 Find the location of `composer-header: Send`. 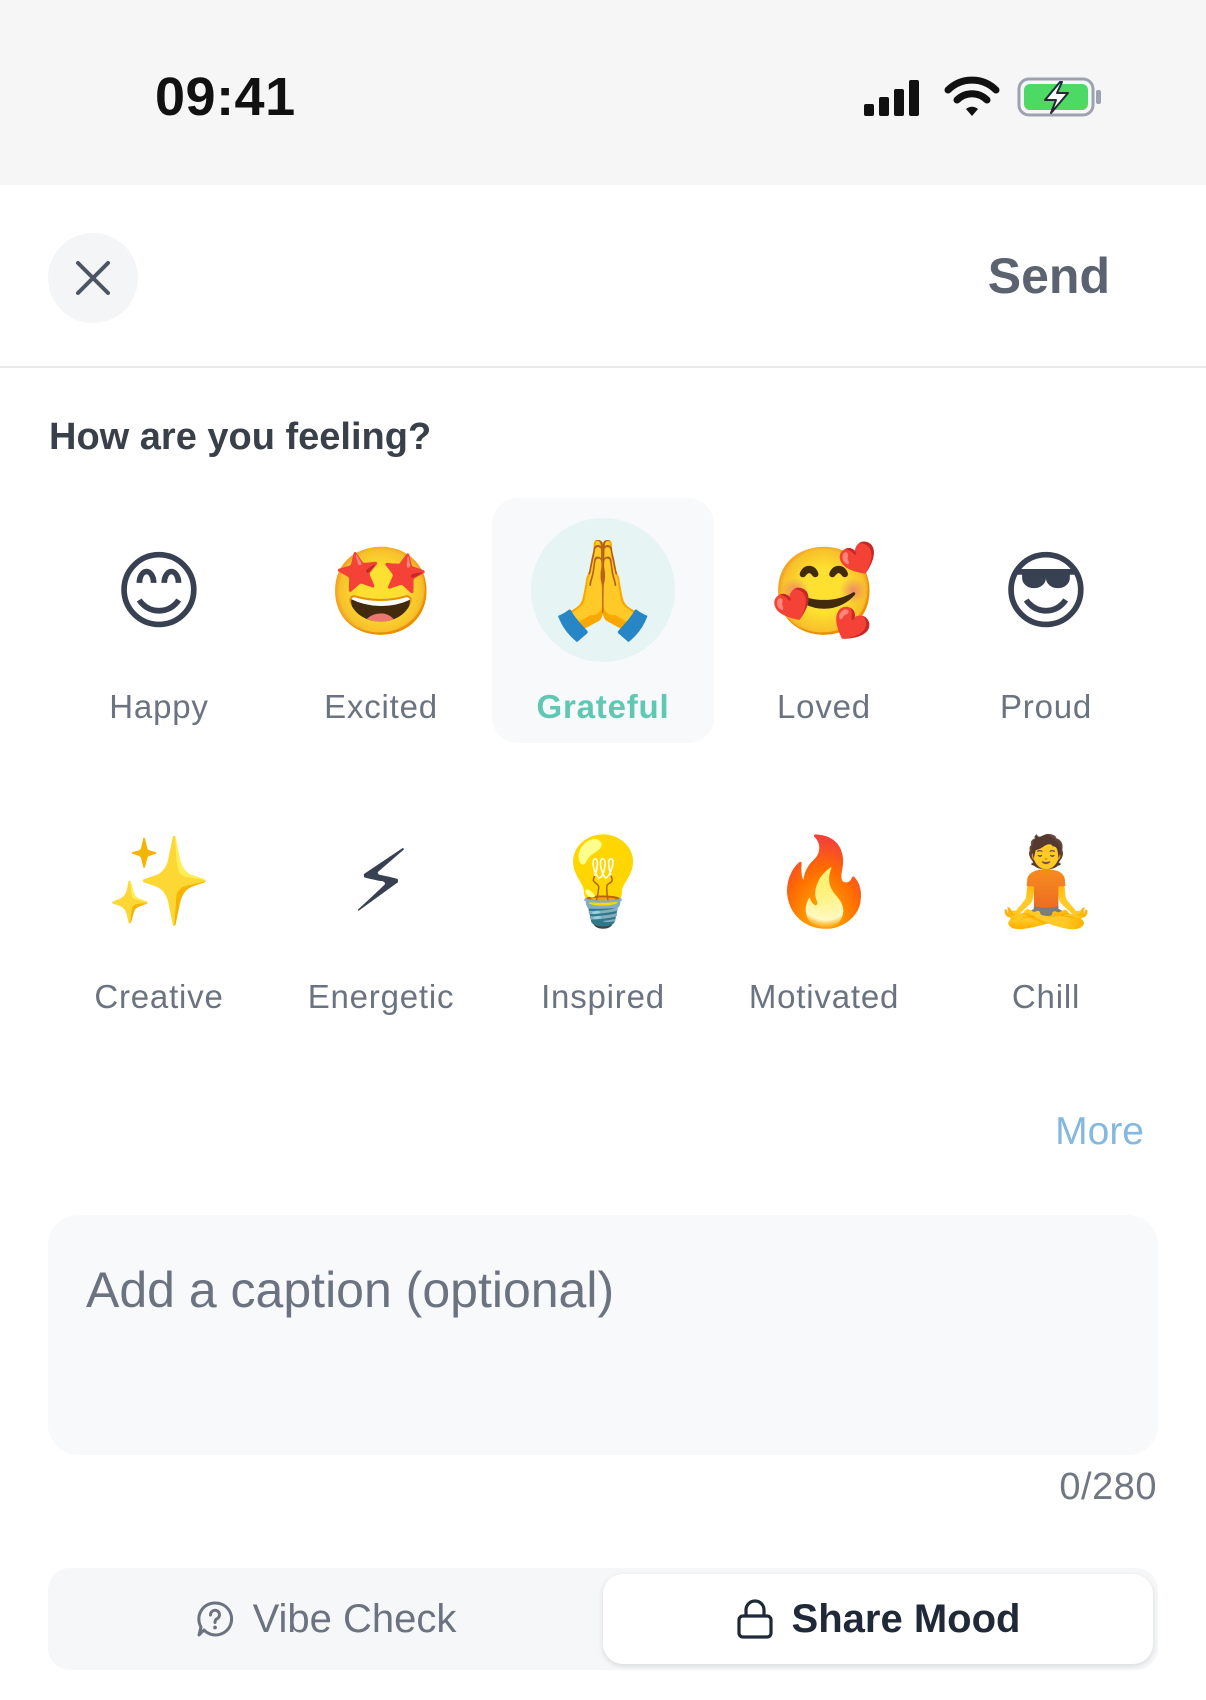

composer-header: Send is located at coordinates (603, 276).